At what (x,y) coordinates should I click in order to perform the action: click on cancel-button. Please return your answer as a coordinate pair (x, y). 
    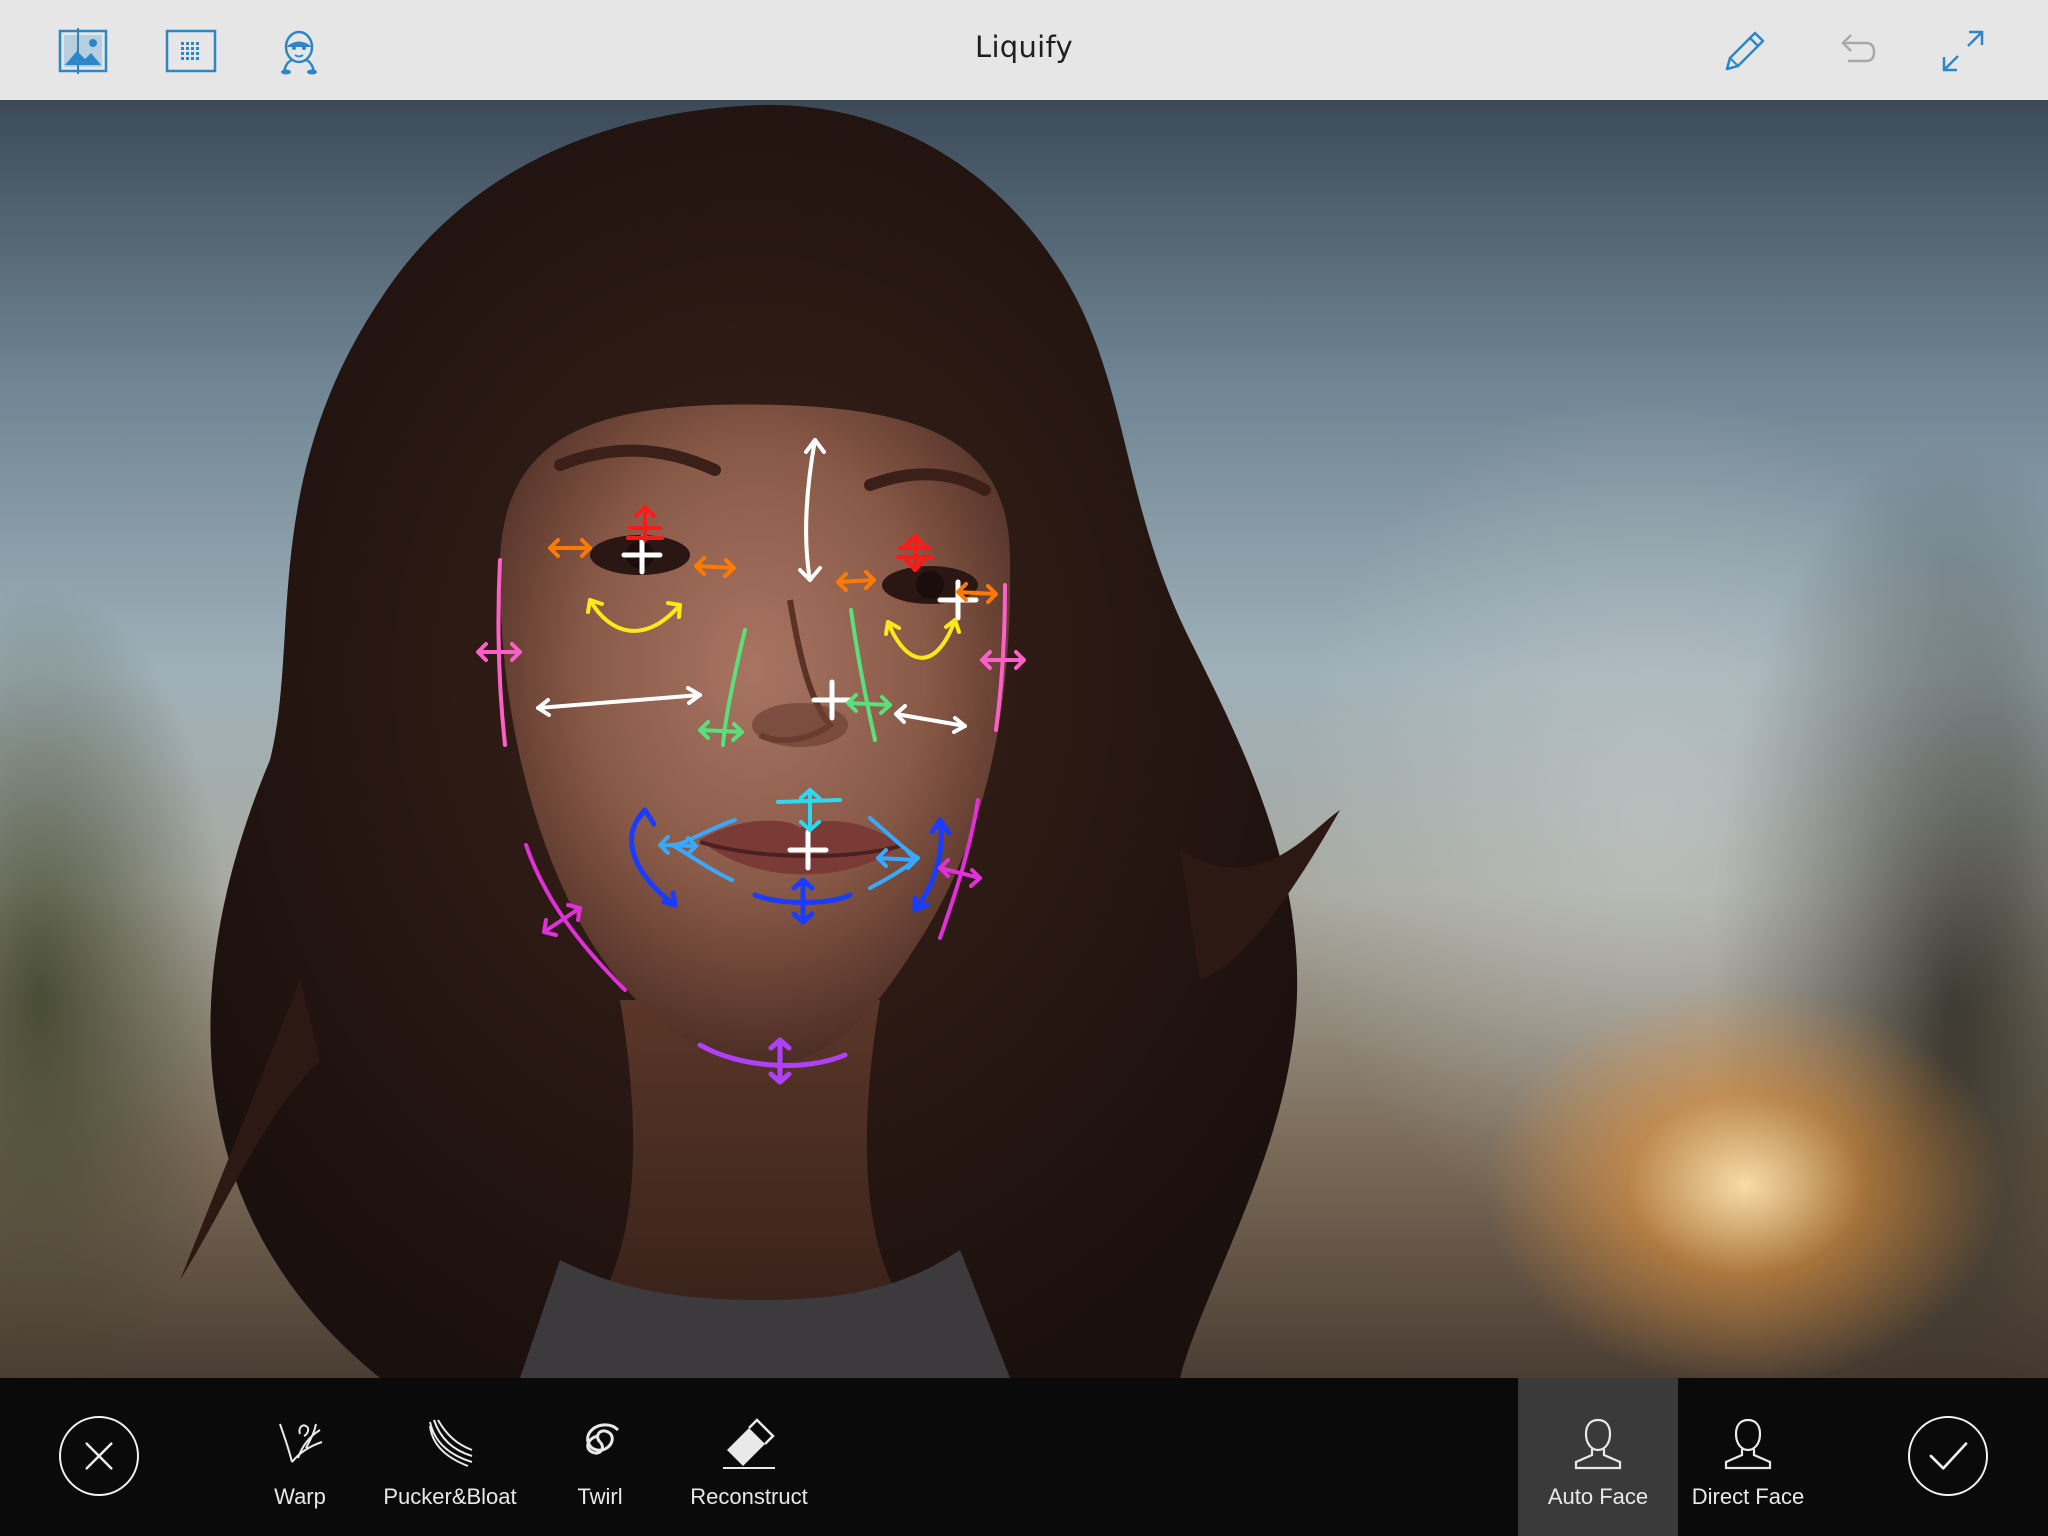
    Looking at the image, I should click on (99, 1456).